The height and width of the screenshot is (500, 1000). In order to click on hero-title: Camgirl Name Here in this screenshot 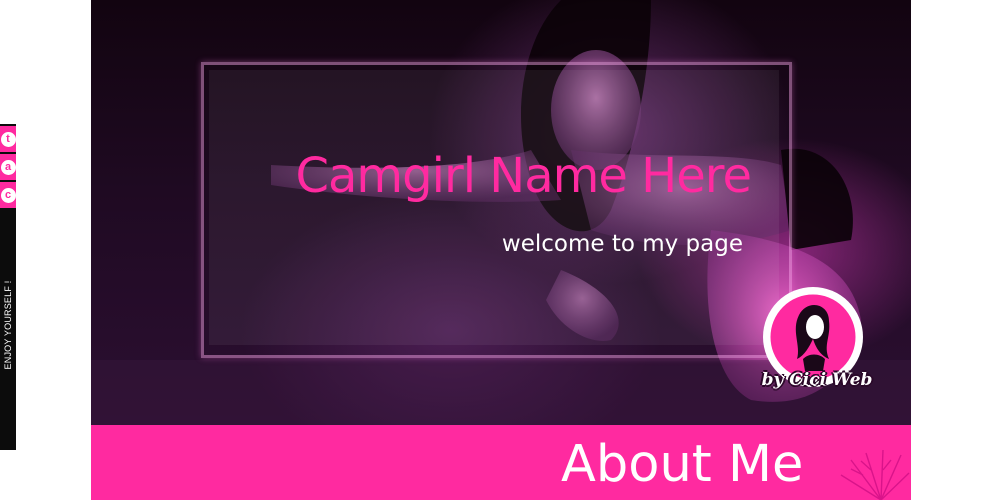, I will do `click(523, 176)`.